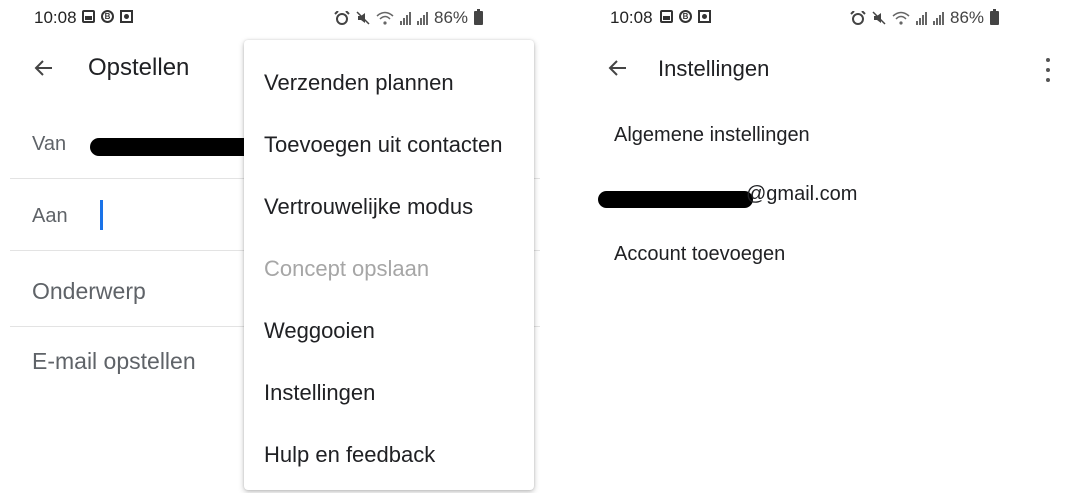 This screenshot has height=493, width=1069. I want to click on menu-item-help-feedback: Hulp en feedback, so click(349, 455).